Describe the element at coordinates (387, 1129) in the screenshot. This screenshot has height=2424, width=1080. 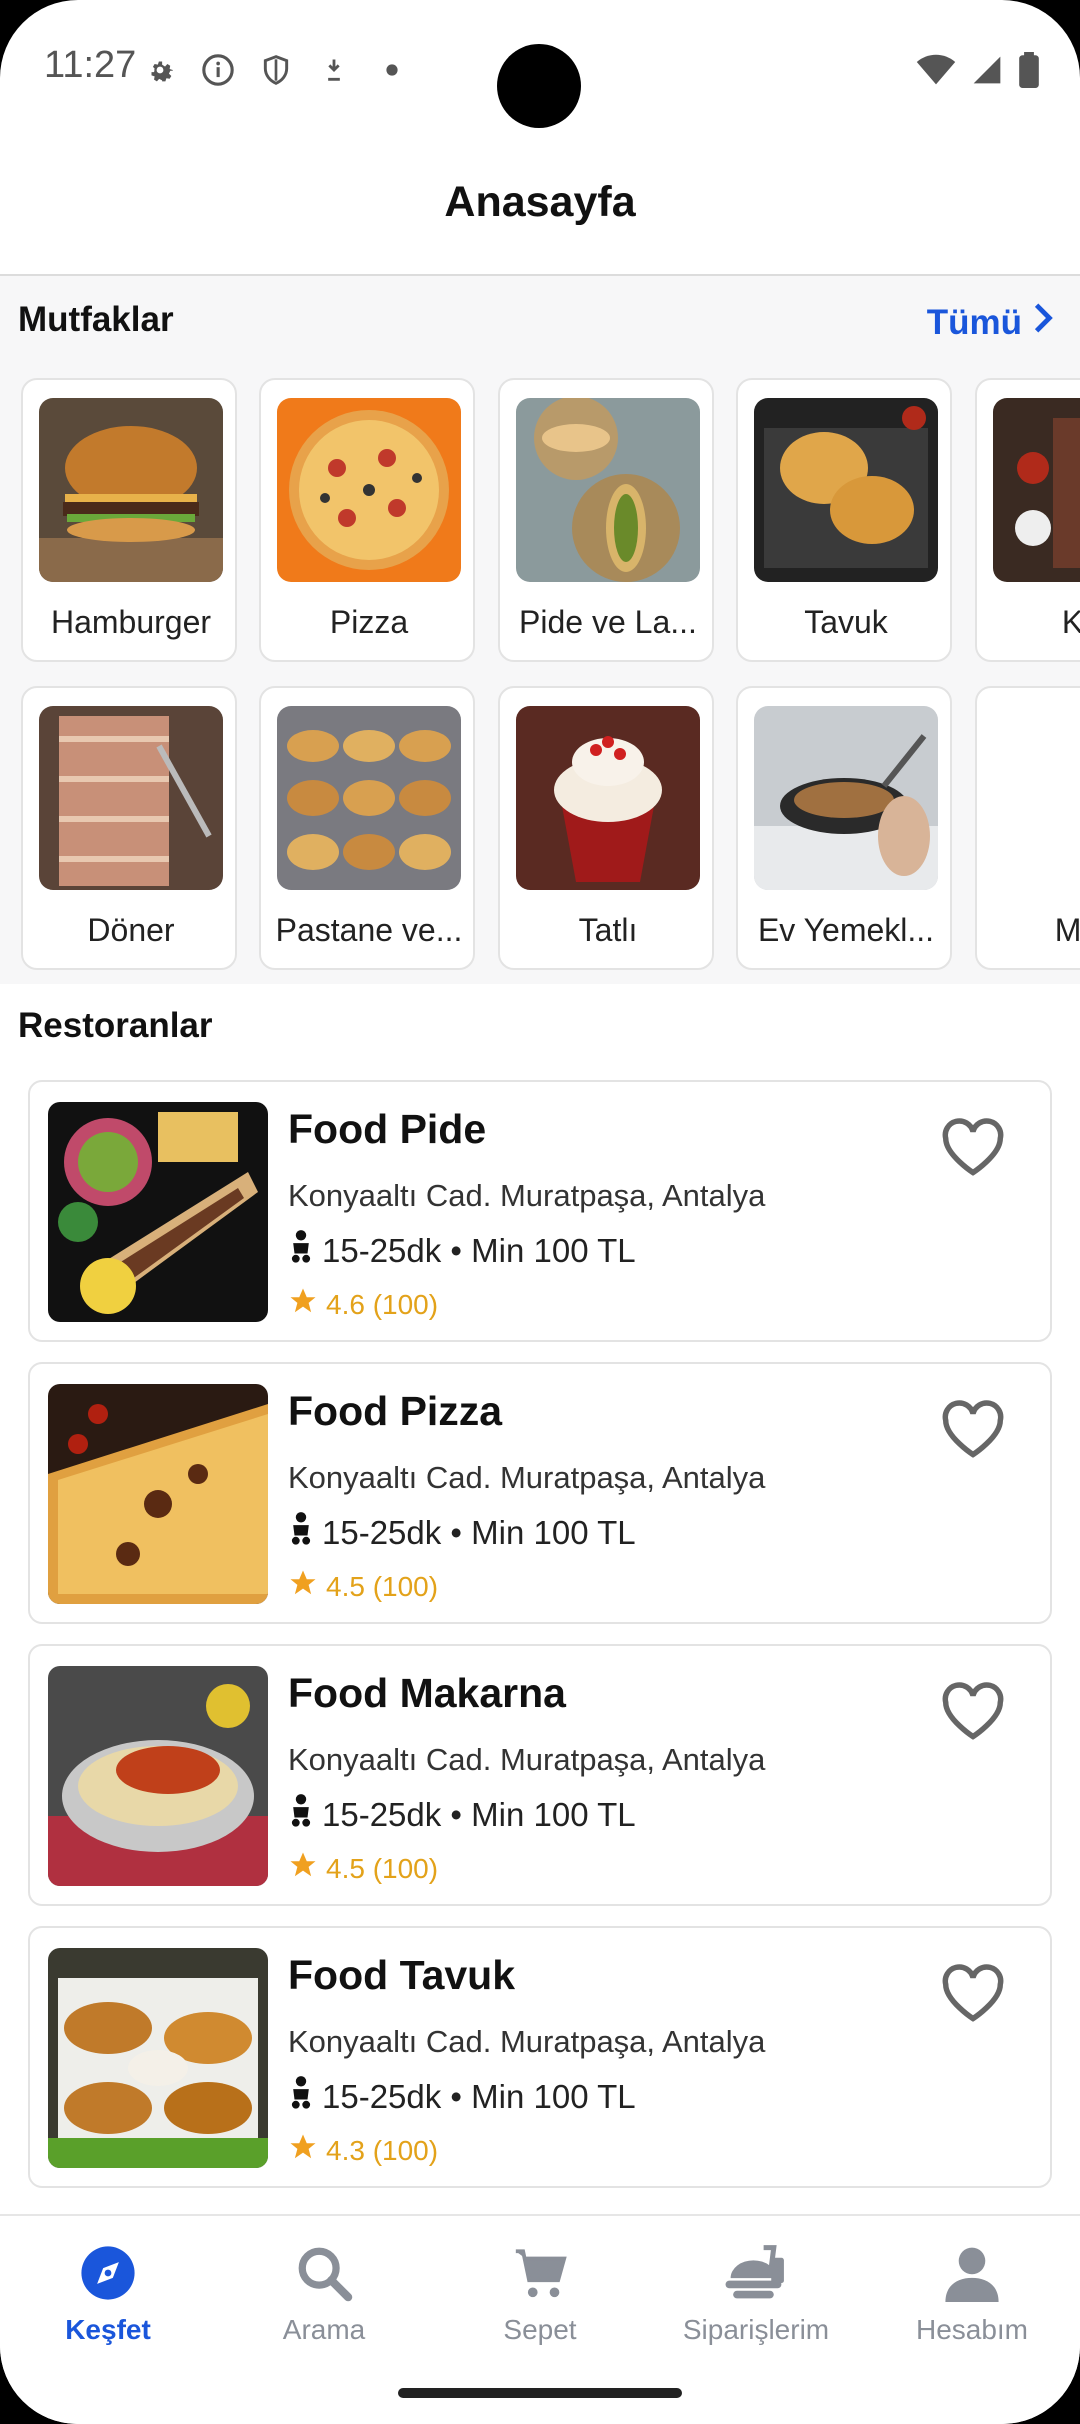
I see `restaurant-name: Food Pide` at that location.